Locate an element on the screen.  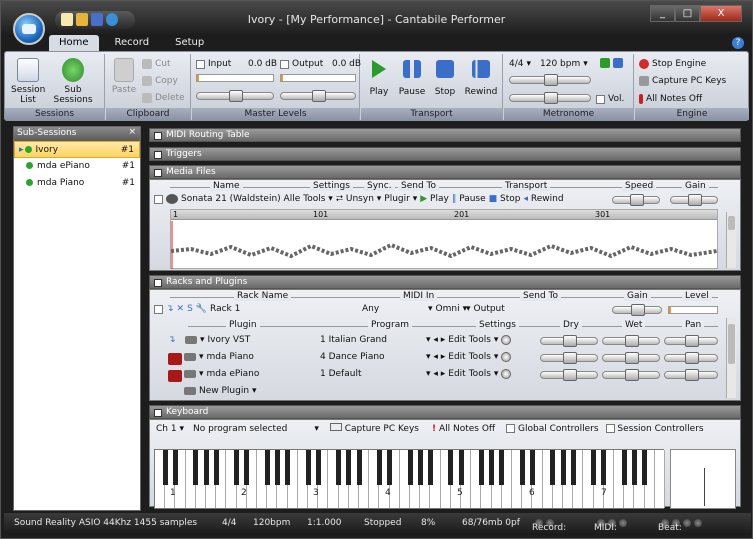
racks-scrollbar is located at coordinates (731, 358).